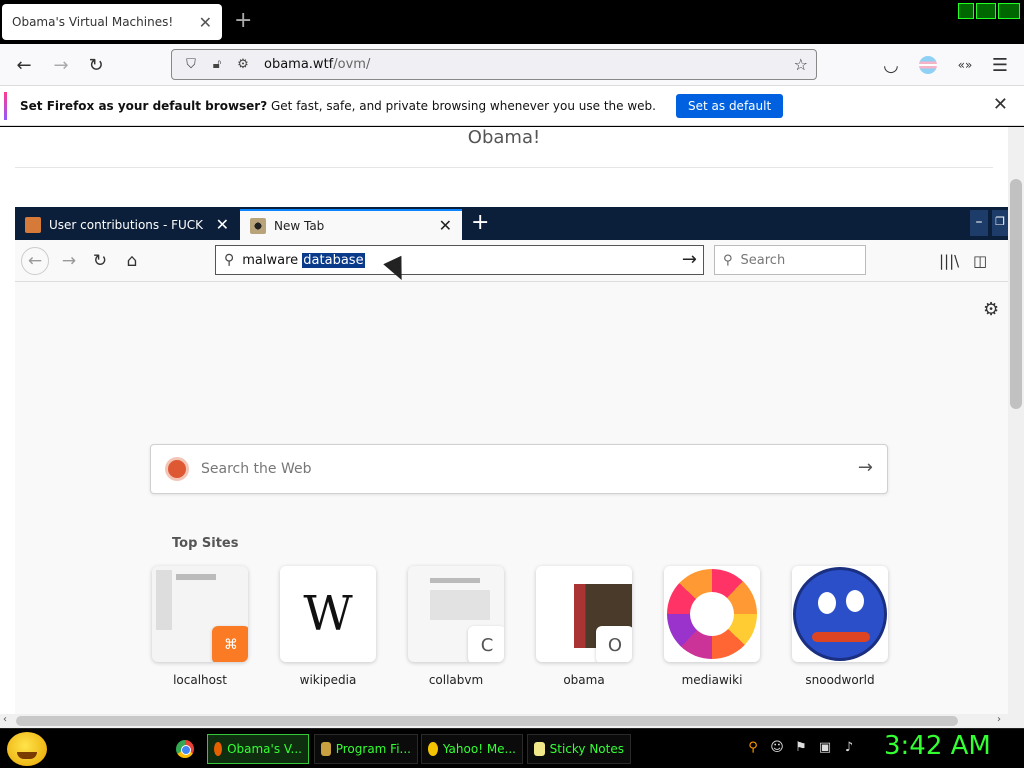  I want to click on mediawiki-sunflower-icon, so click(712, 614).